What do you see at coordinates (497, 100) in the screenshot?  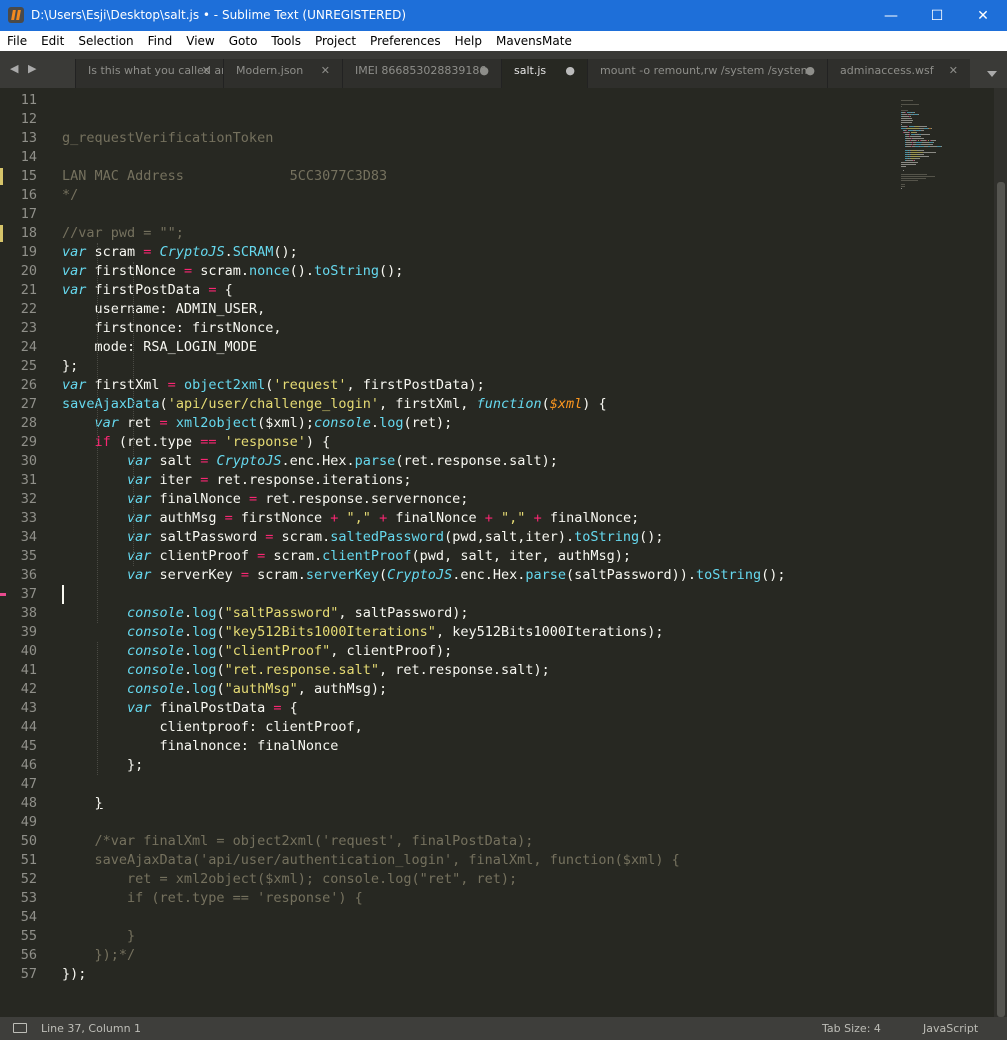 I see `code-line: 11` at bounding box center [497, 100].